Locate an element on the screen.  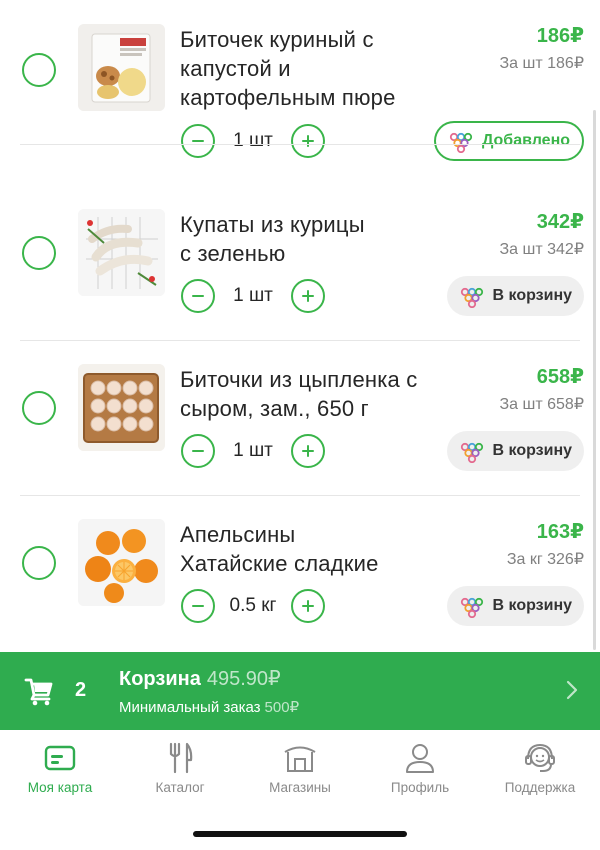
product-price: 186₽ is located at coordinates (560, 36).